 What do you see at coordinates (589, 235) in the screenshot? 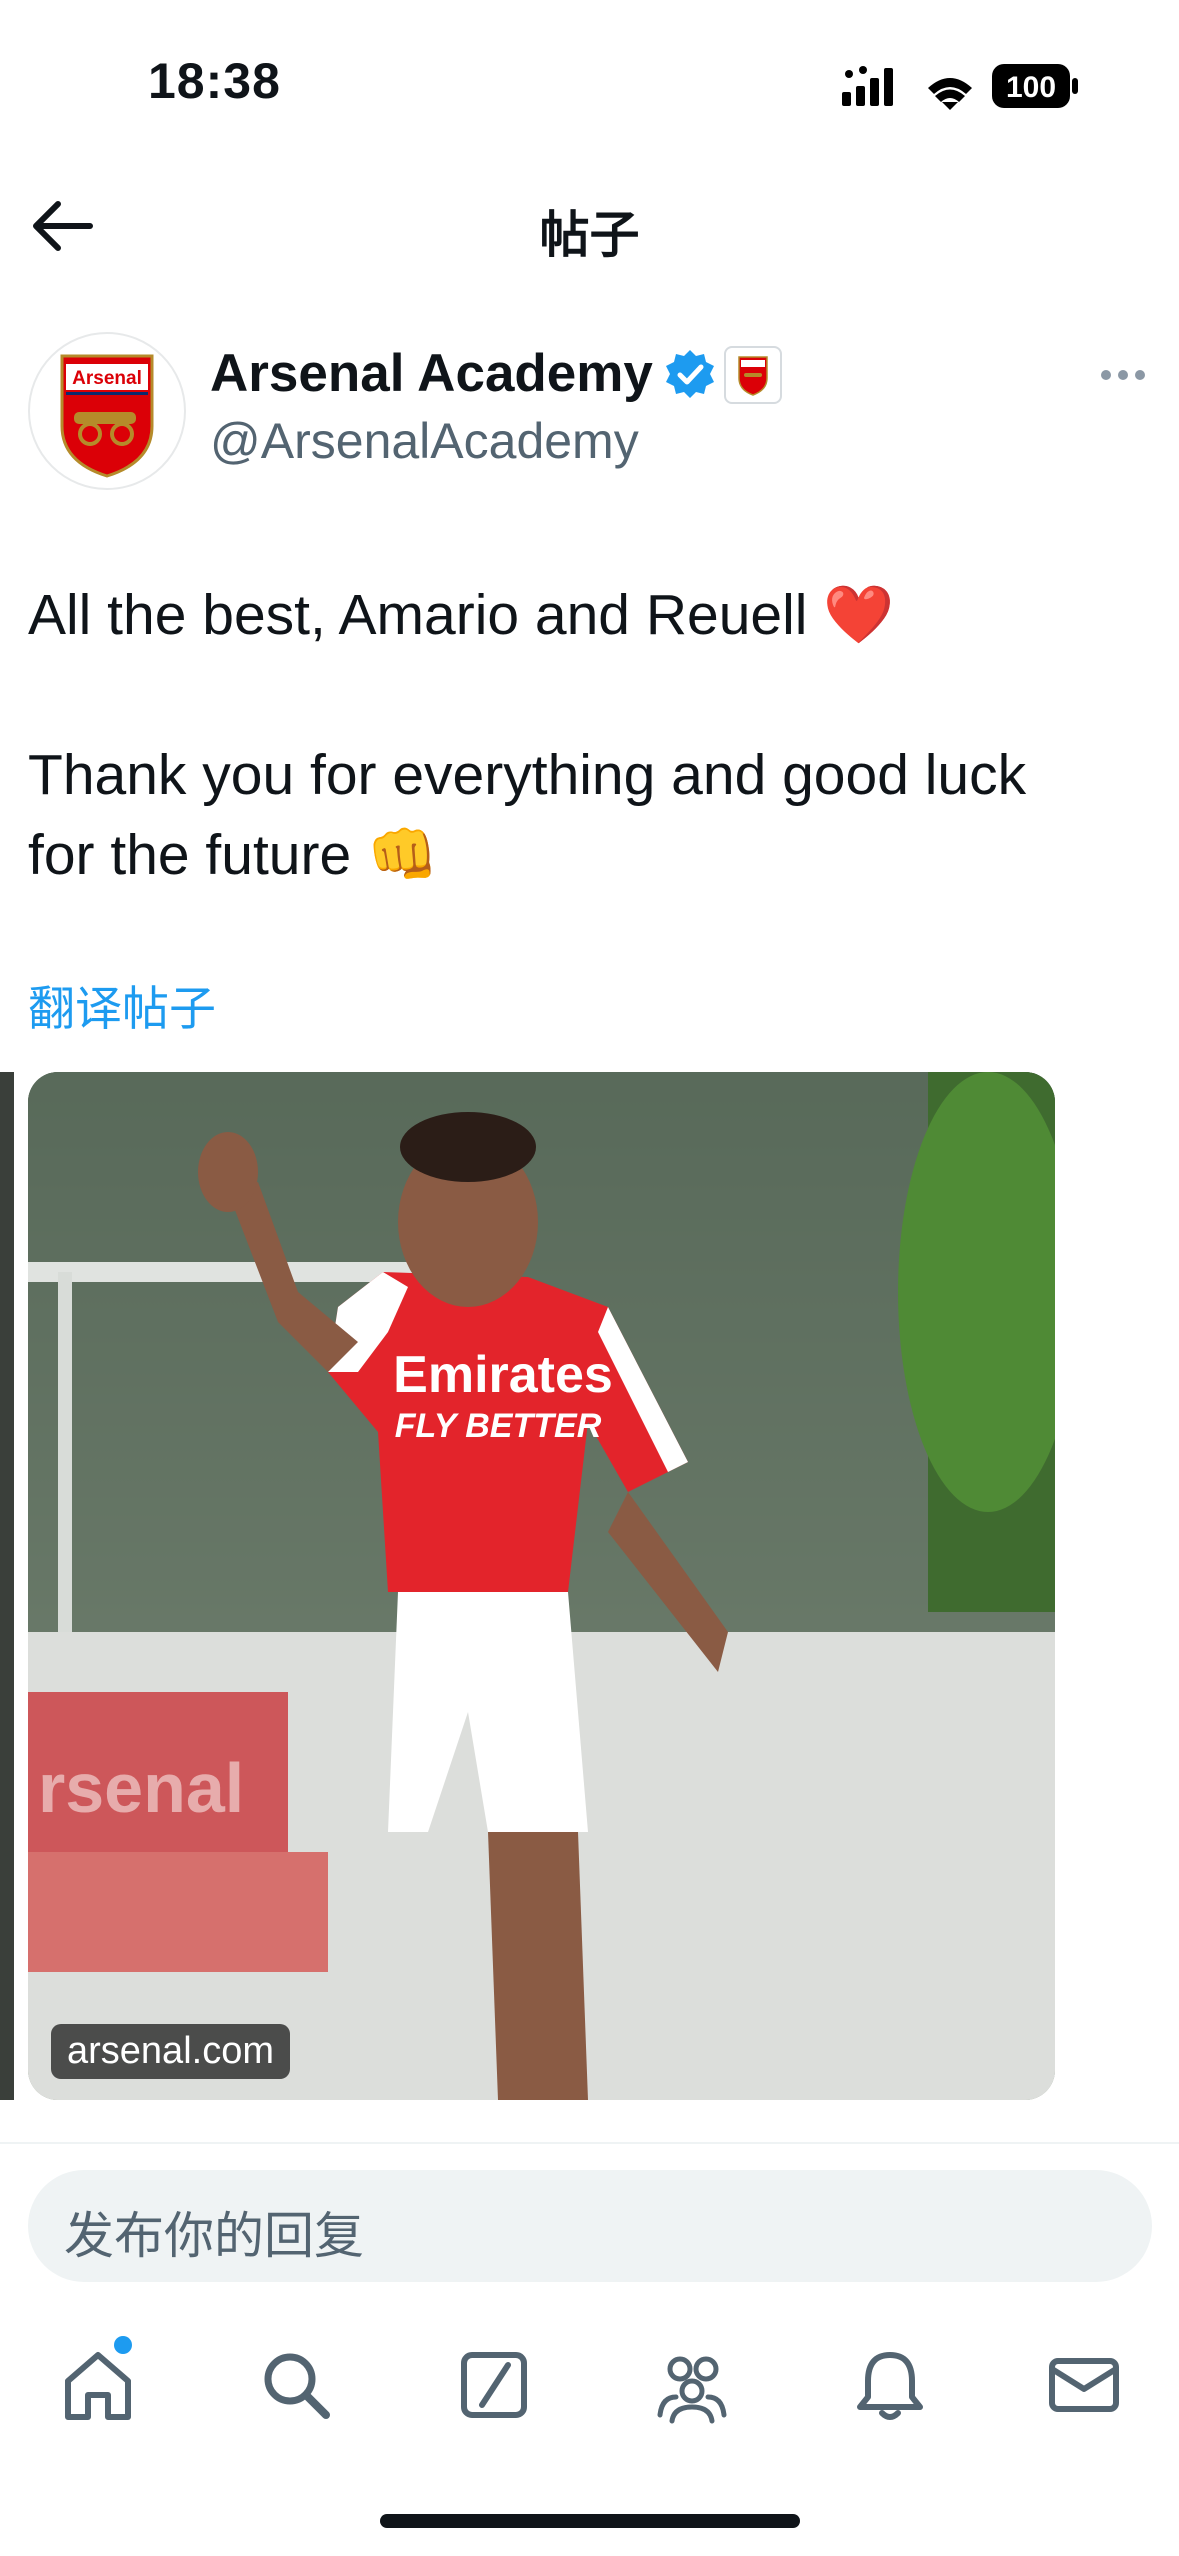
I see `page-title: 帖子` at bounding box center [589, 235].